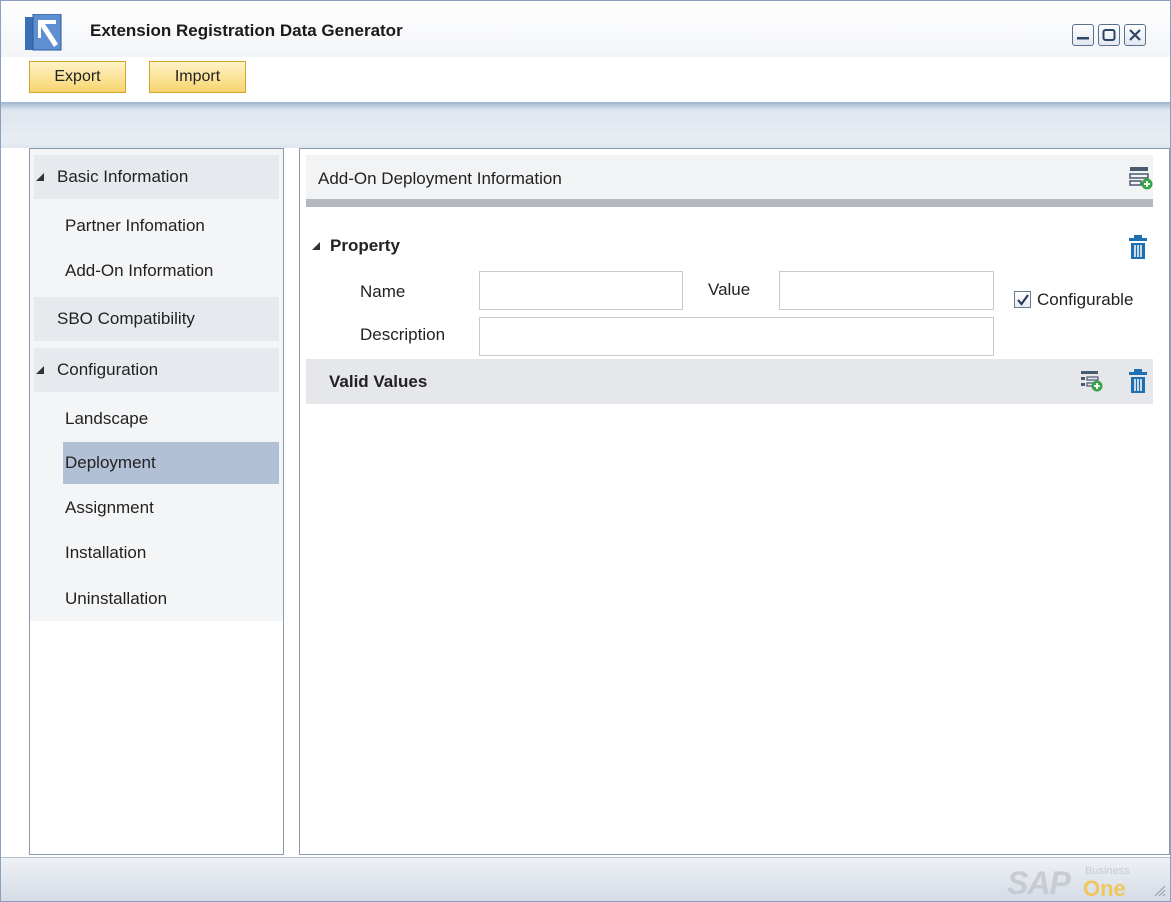  I want to click on app-logo-icon, so click(47, 33).